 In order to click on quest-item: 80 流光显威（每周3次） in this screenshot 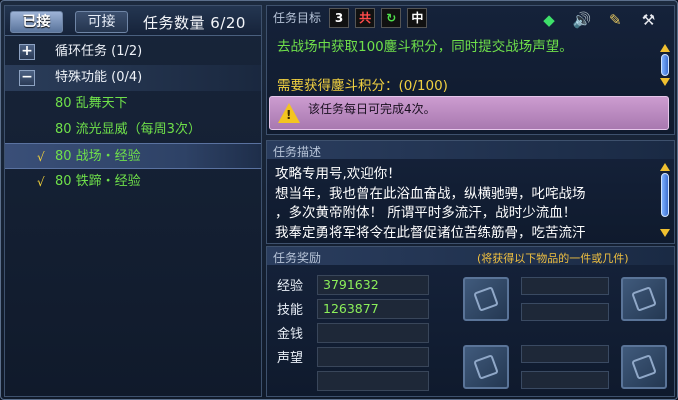, I will do `click(133, 130)`.